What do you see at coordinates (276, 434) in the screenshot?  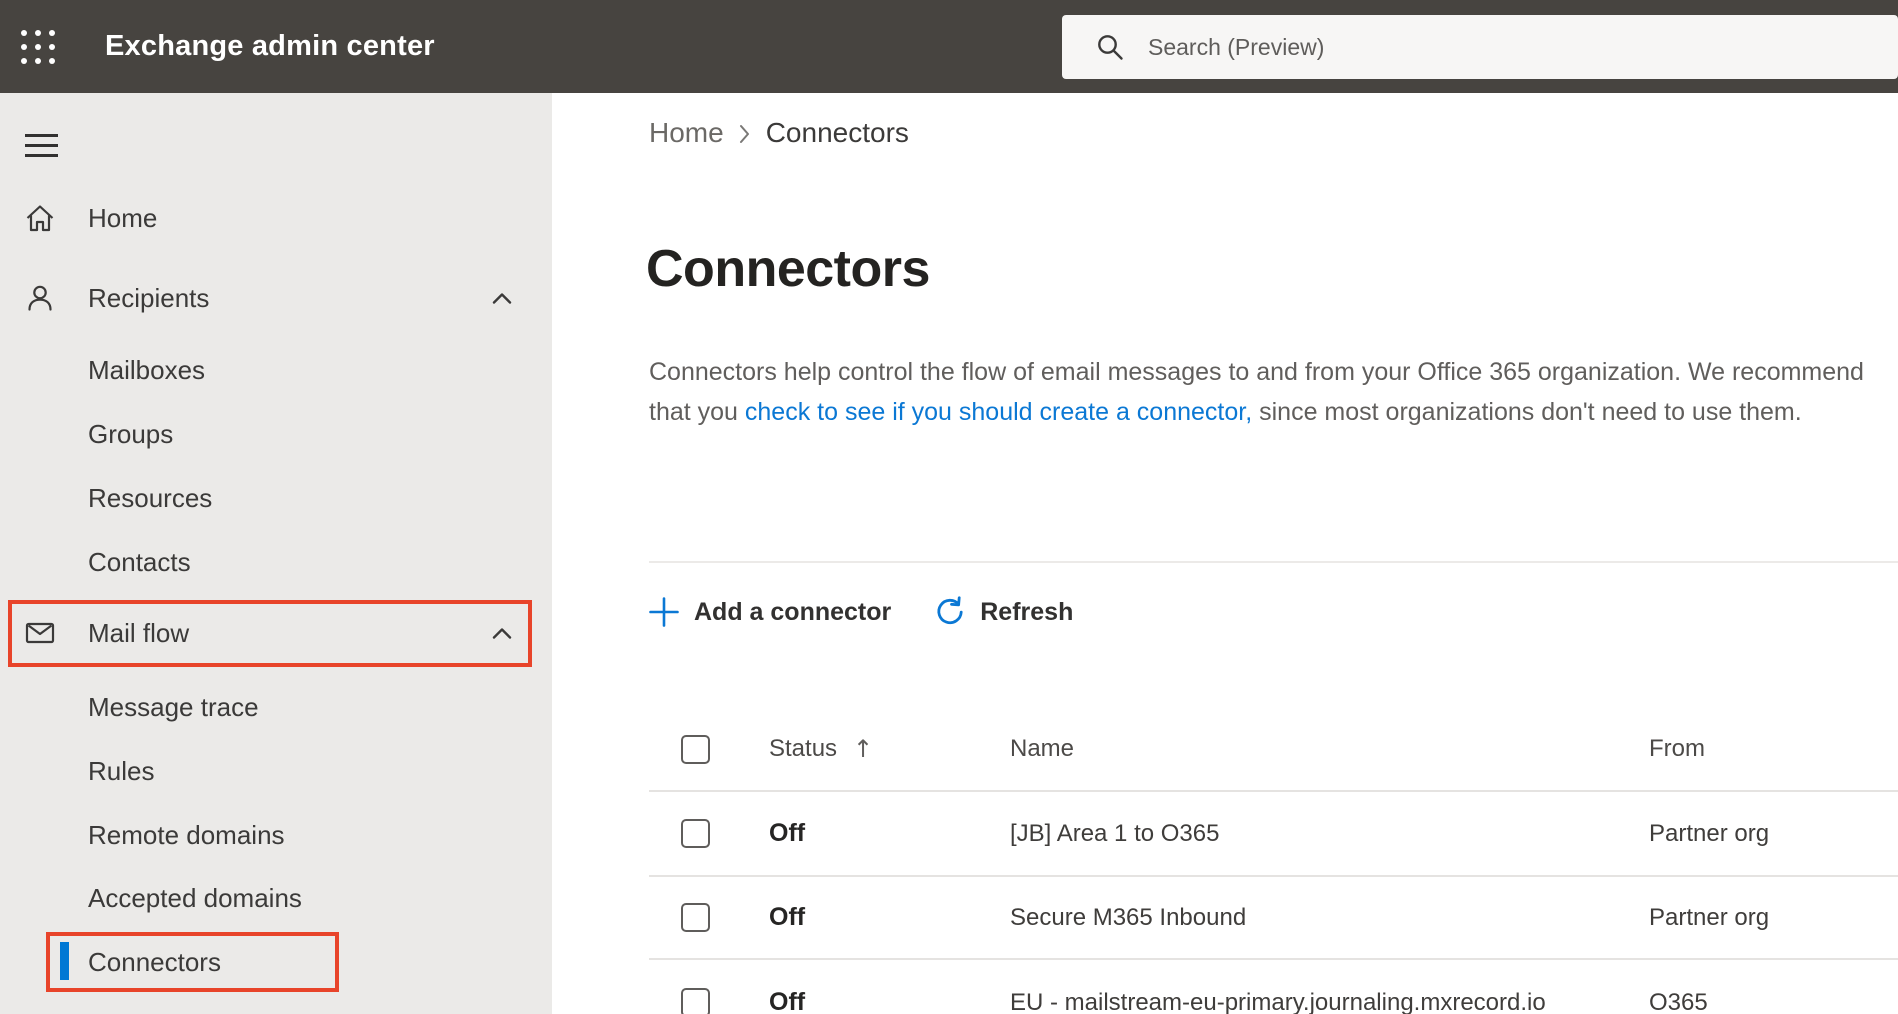 I see `sidebar-item-groups: Groups` at bounding box center [276, 434].